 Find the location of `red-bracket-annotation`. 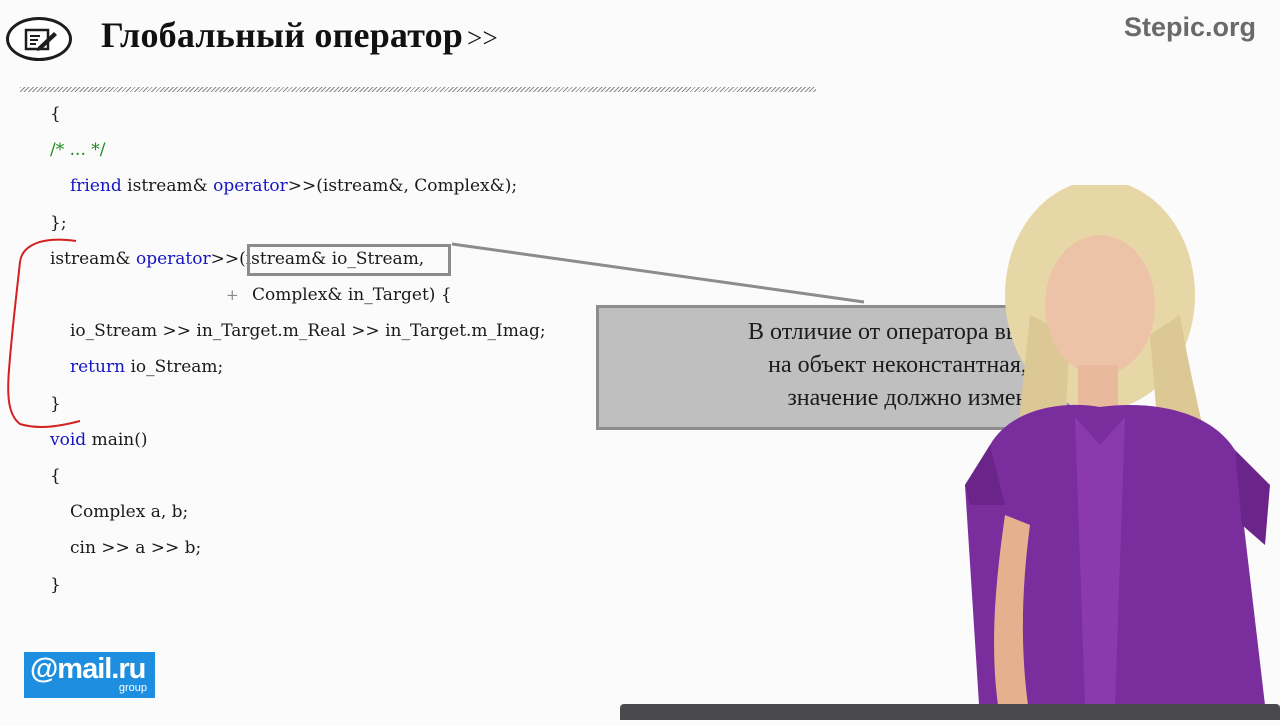

red-bracket-annotation is located at coordinates (44, 333).